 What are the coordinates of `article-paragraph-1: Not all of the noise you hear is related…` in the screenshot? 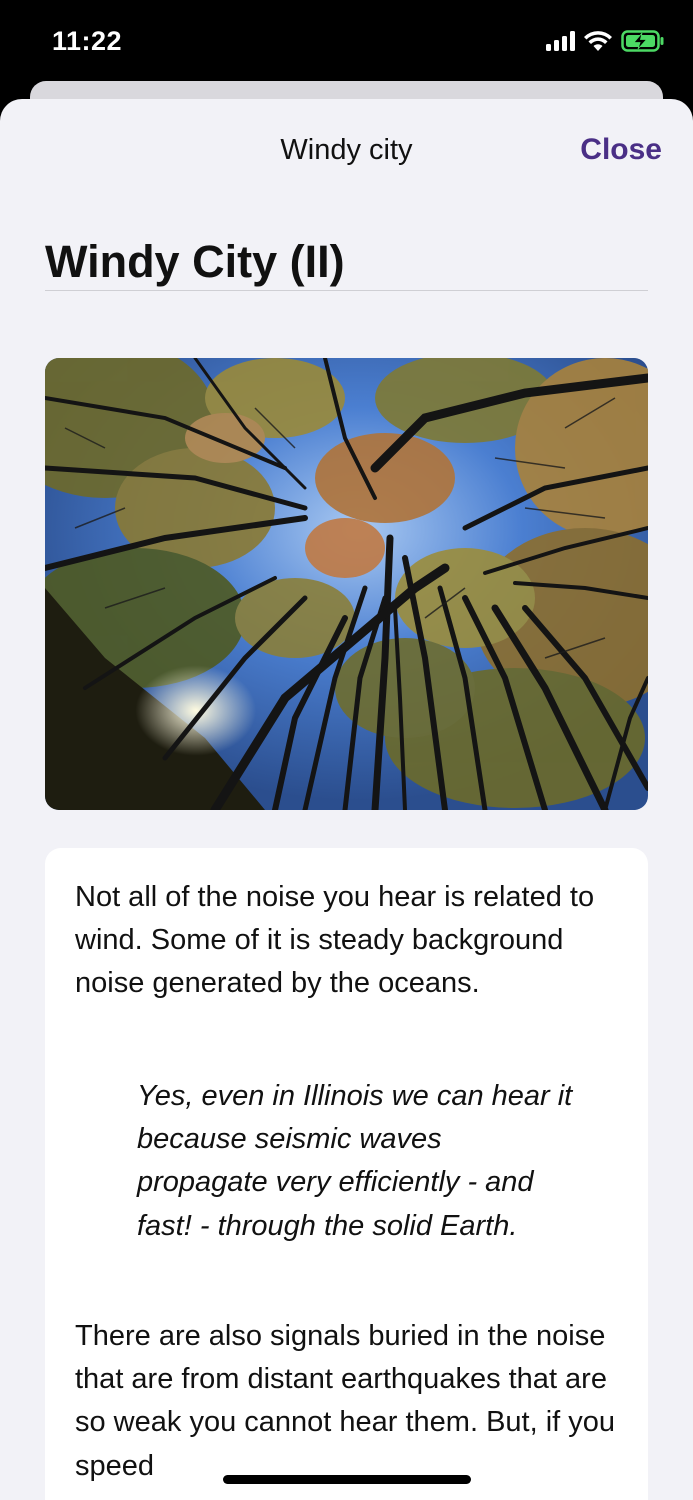 It's located at (335, 940).